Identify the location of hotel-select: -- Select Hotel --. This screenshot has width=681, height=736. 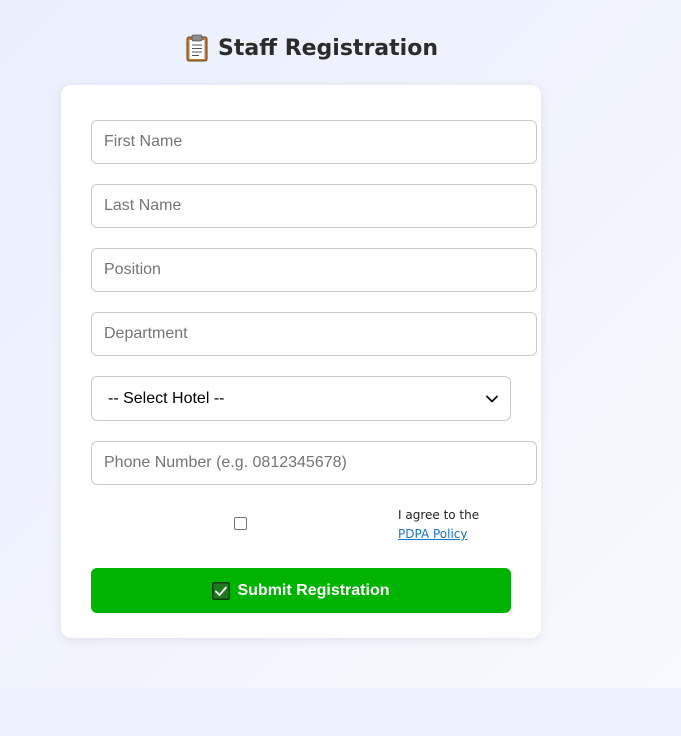
(301, 398).